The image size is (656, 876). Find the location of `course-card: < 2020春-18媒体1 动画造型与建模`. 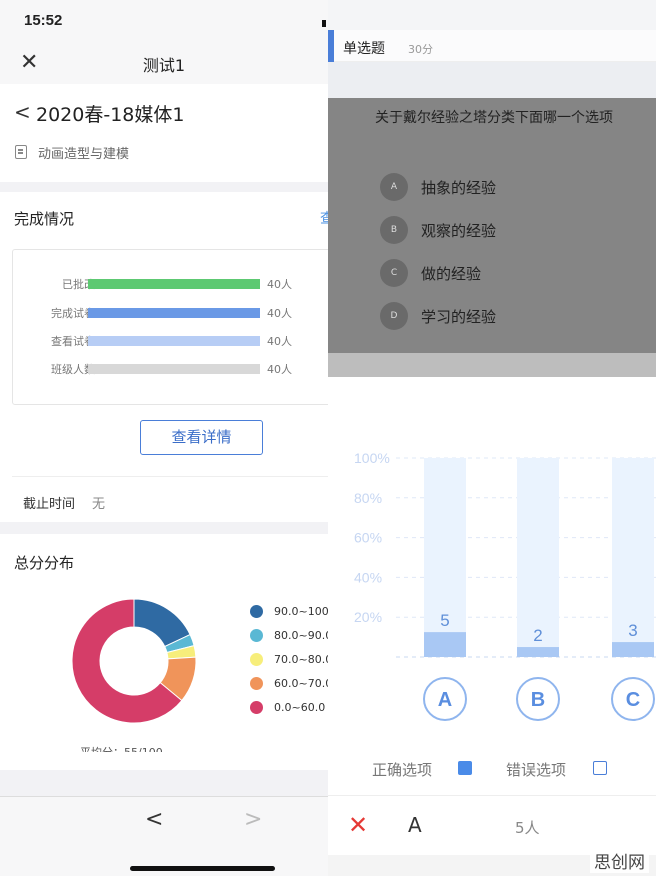

course-card: < 2020春-18媒体1 动画造型与建模 is located at coordinates (164, 133).